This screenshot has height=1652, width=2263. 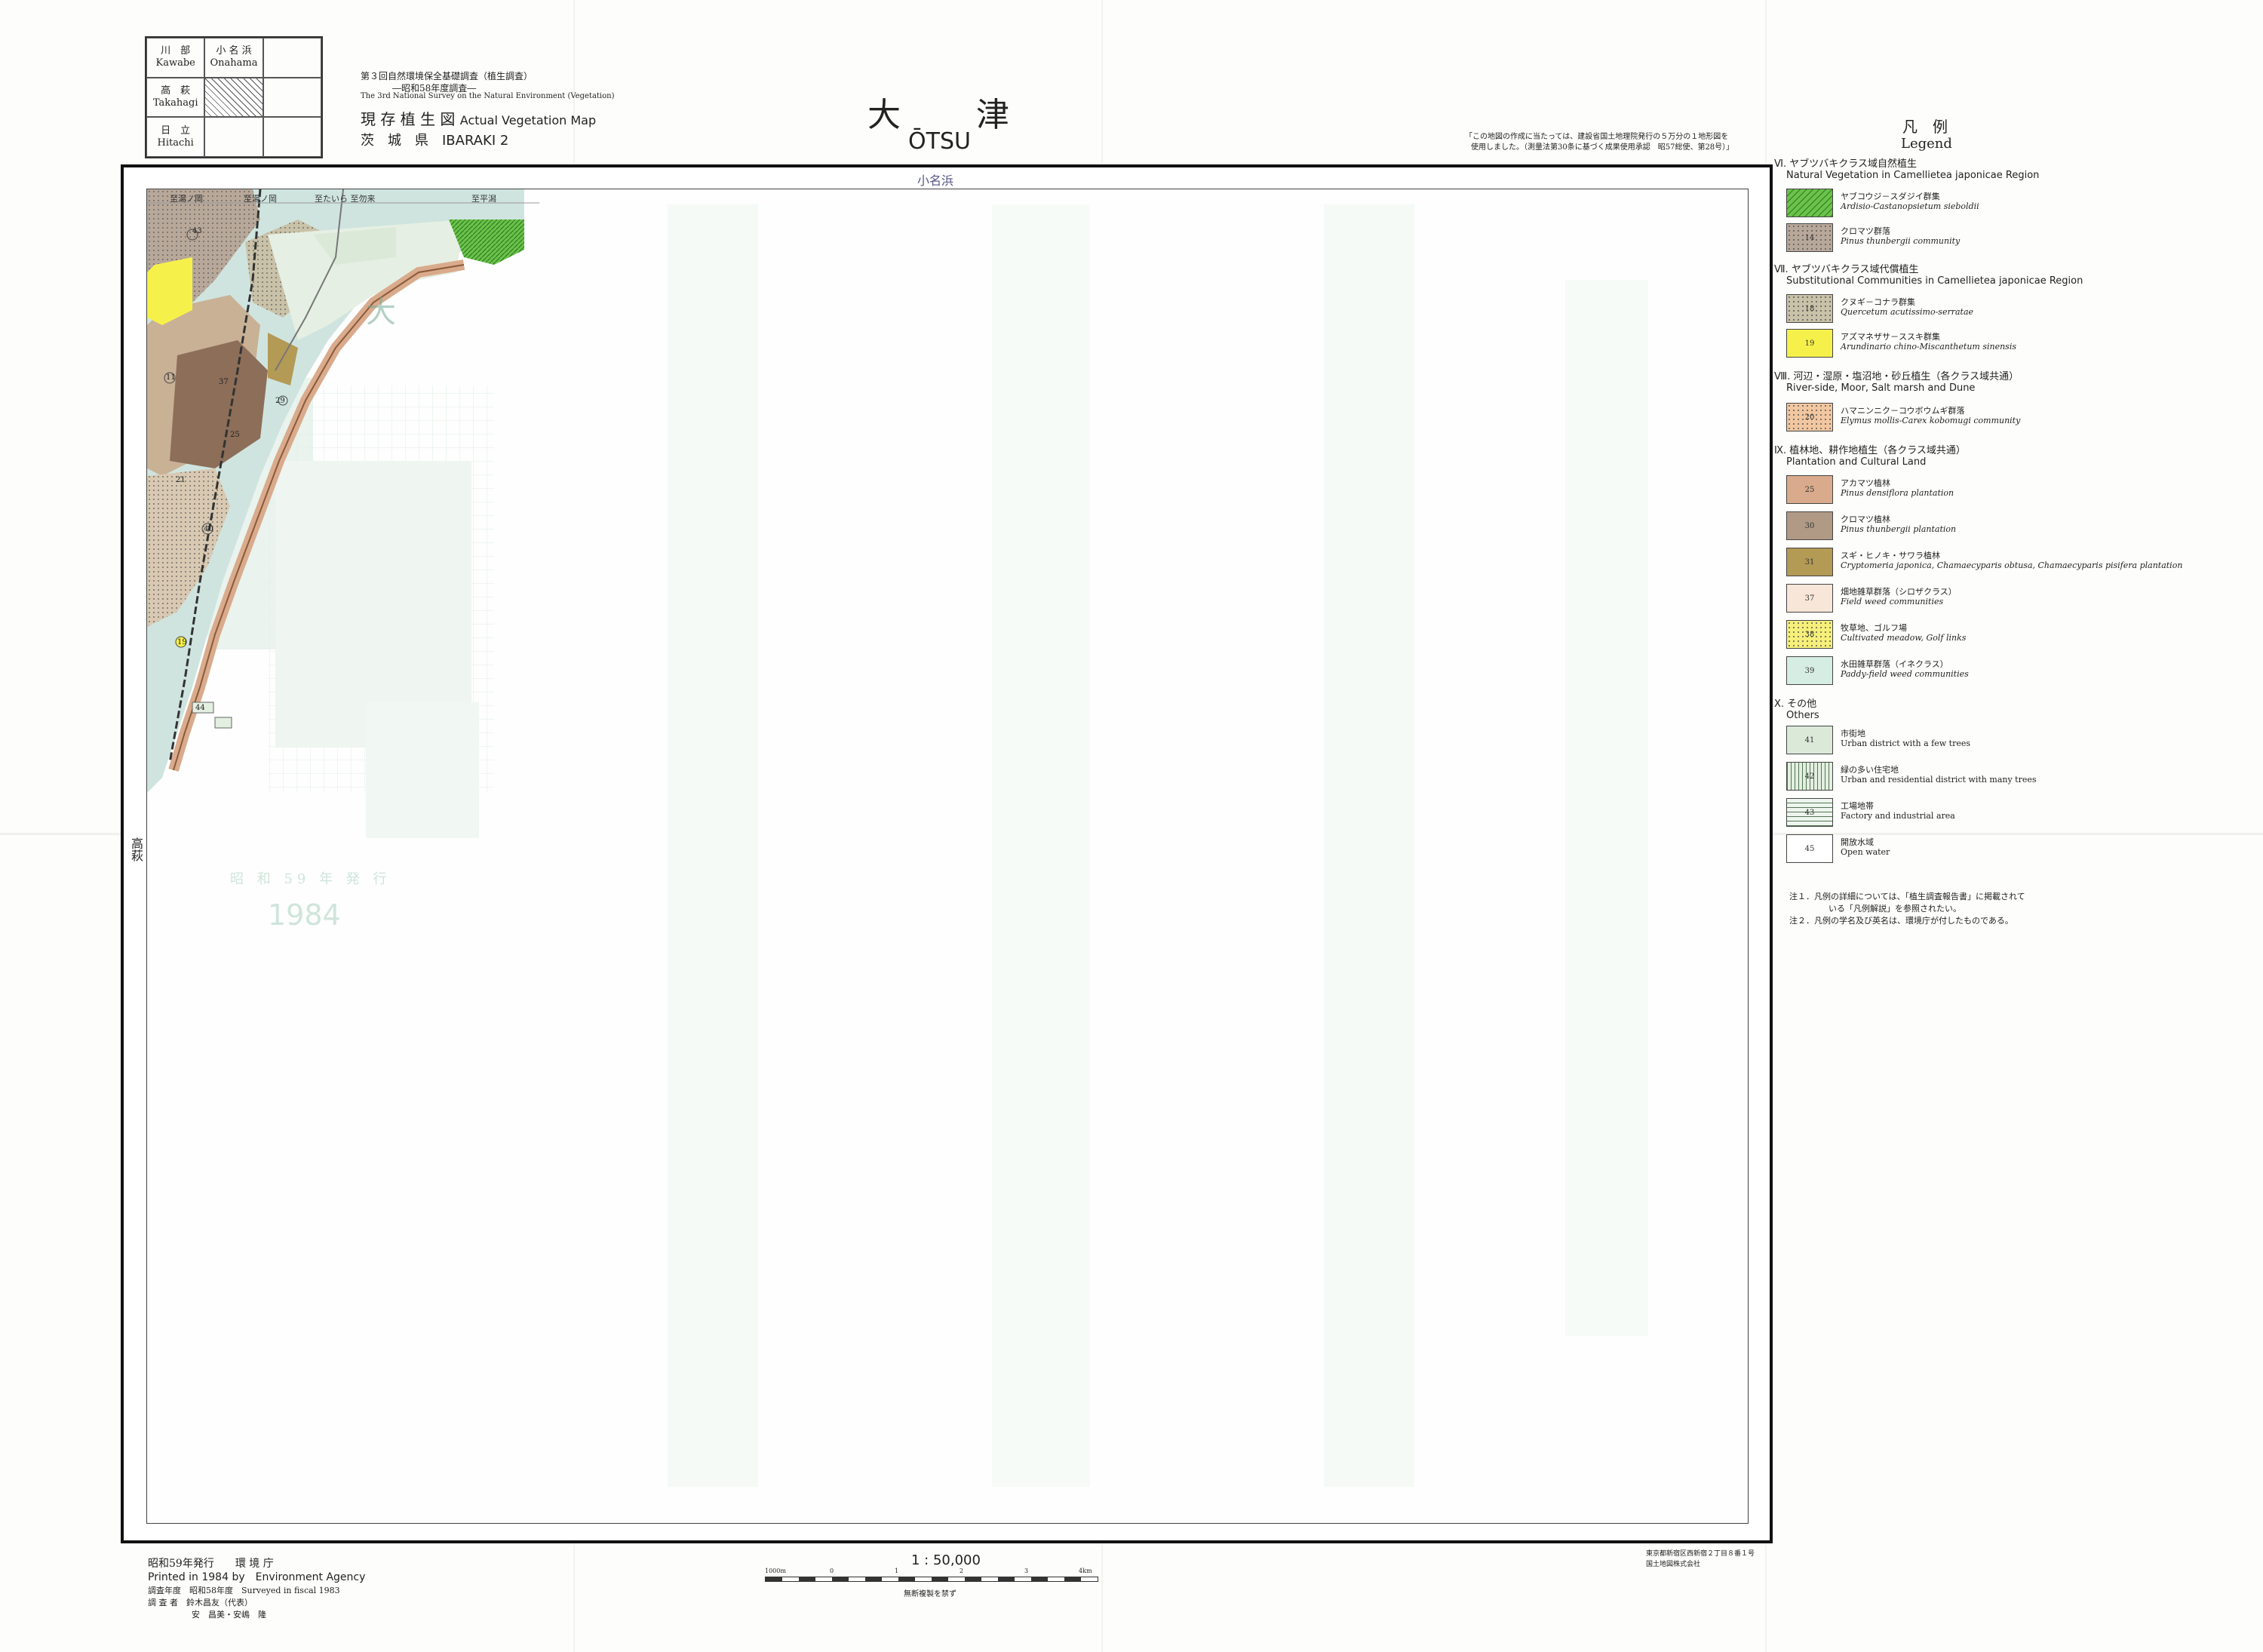 What do you see at coordinates (1899, 529) in the screenshot?
I see `legend-item-en: Pinus thunbergii plantation` at bounding box center [1899, 529].